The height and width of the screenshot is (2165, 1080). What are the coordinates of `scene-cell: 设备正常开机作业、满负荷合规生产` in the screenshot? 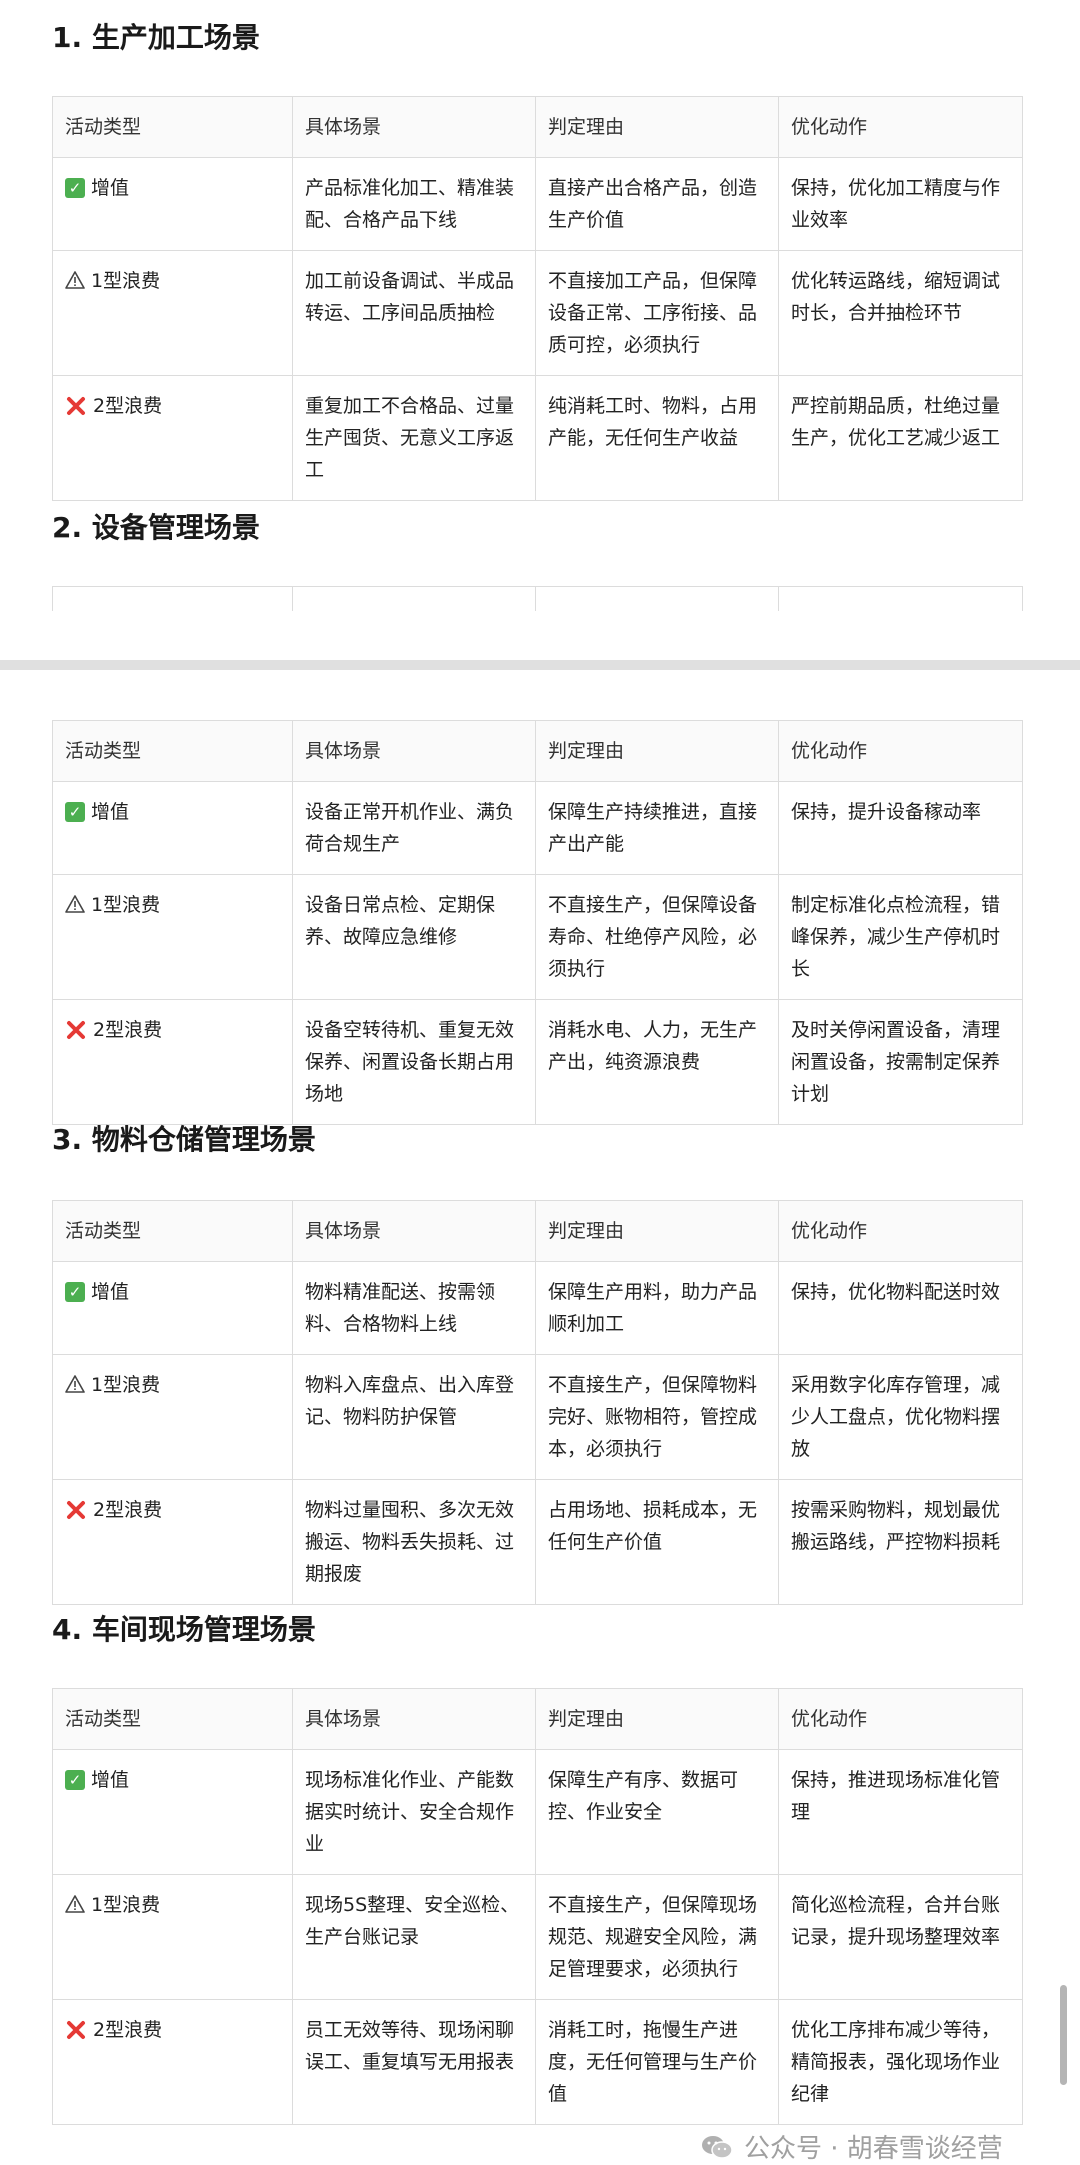 It's located at (414, 828).